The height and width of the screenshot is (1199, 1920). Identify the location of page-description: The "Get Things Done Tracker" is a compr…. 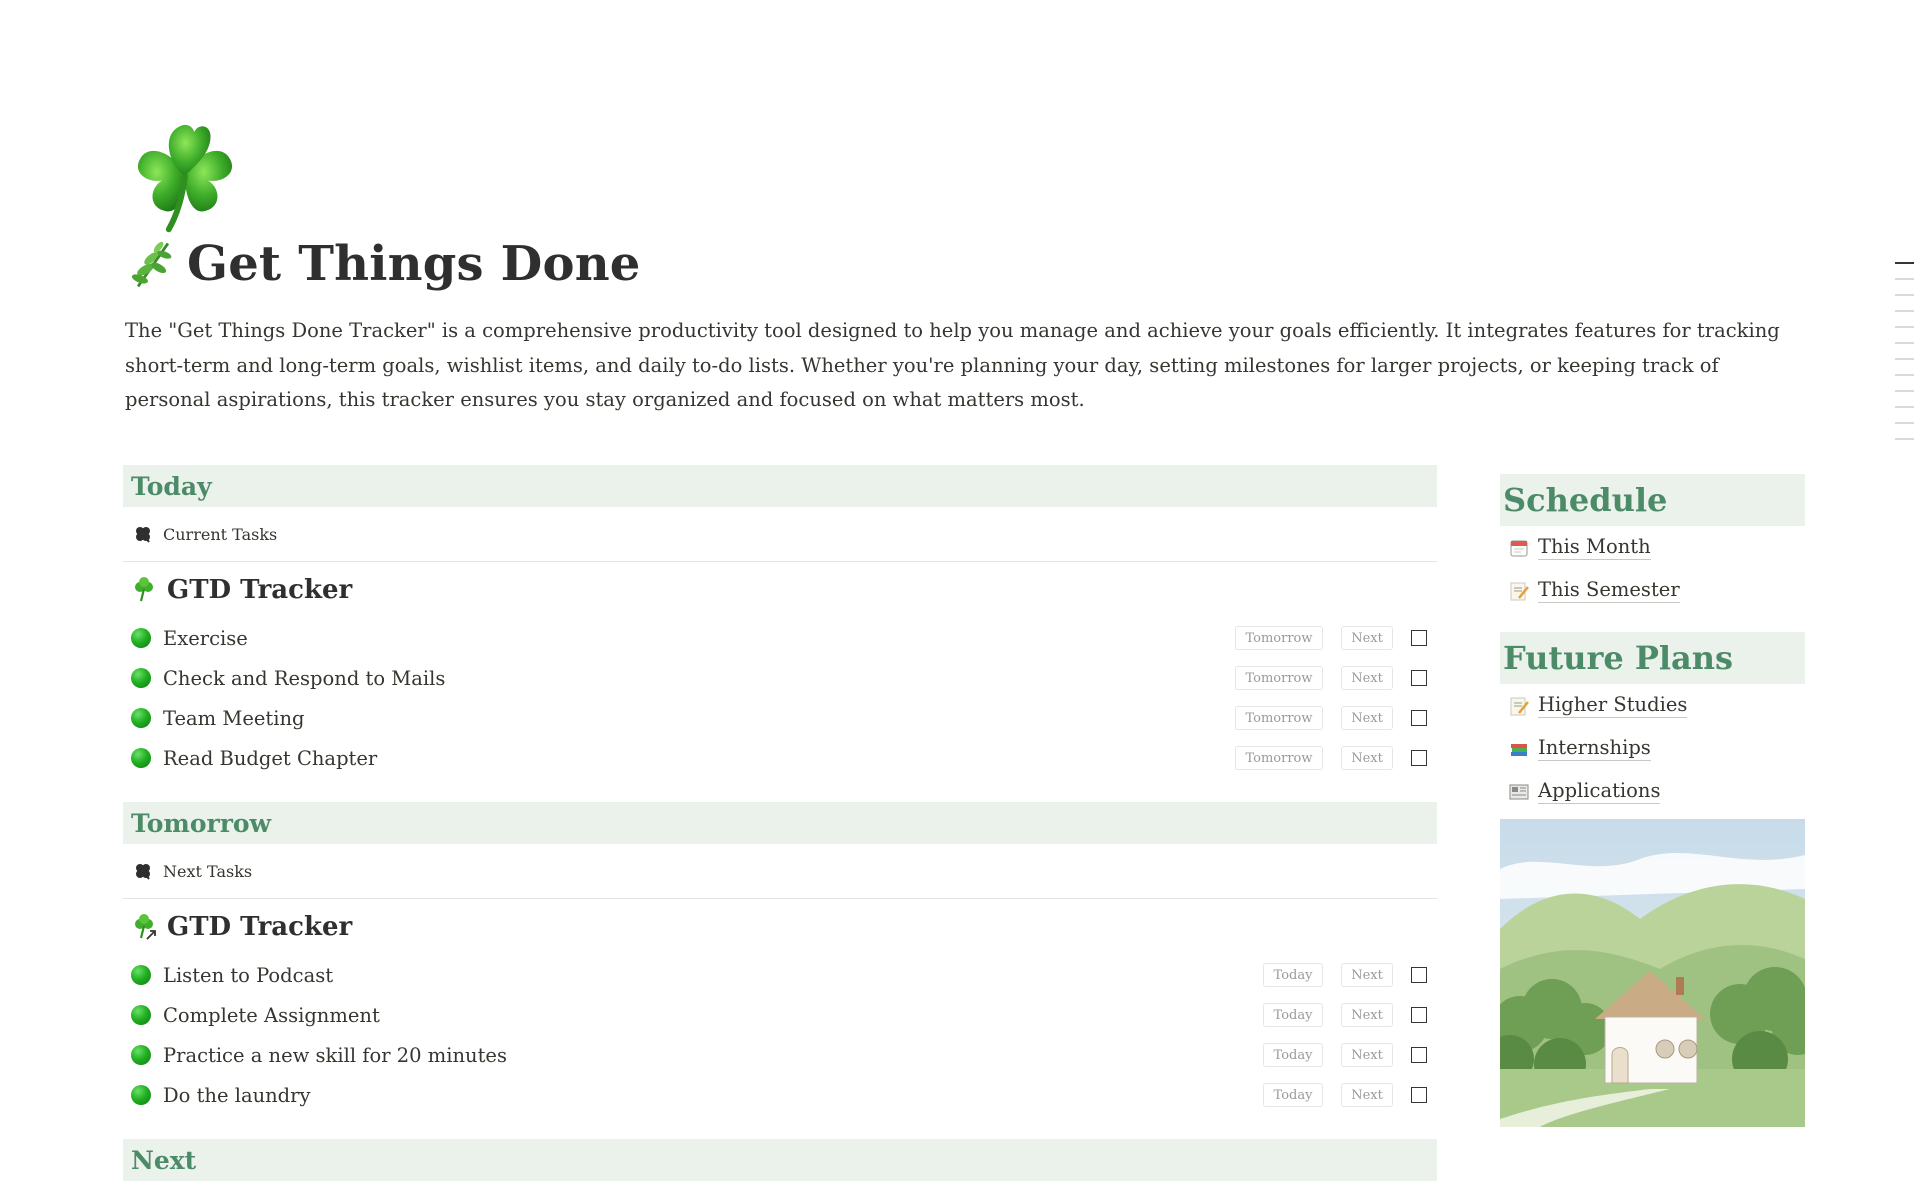
(952, 365).